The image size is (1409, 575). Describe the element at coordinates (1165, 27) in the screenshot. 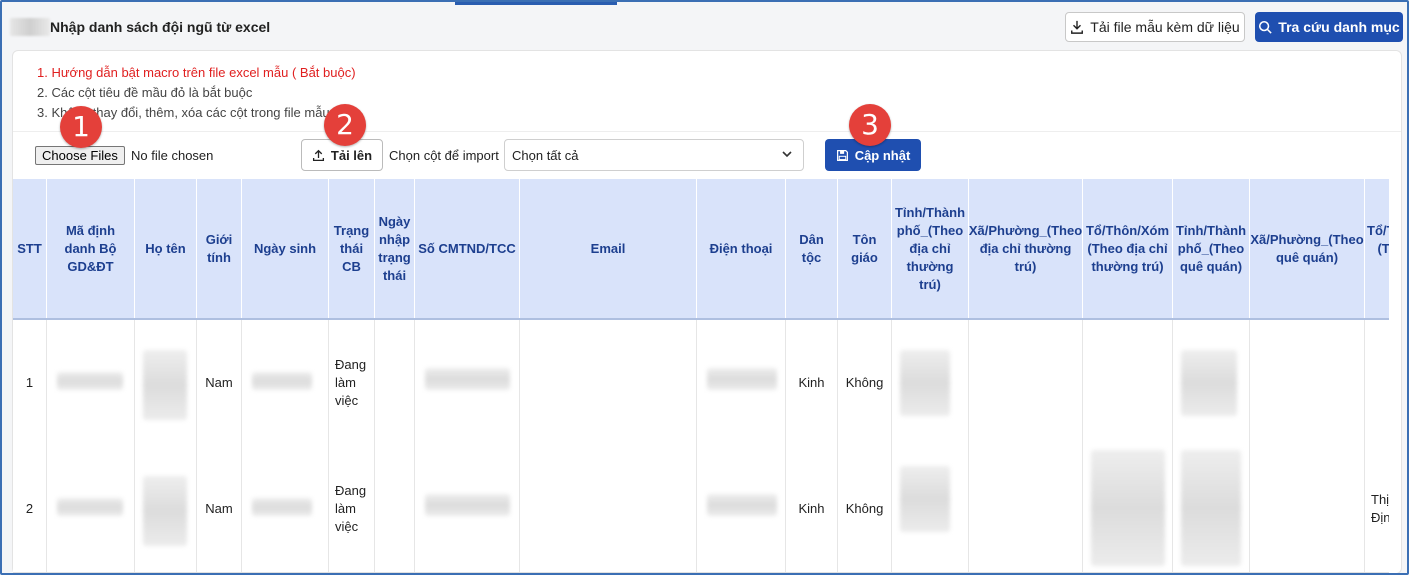

I see `download-template-label: Tải file mẫu kèm dữ liệu` at that location.